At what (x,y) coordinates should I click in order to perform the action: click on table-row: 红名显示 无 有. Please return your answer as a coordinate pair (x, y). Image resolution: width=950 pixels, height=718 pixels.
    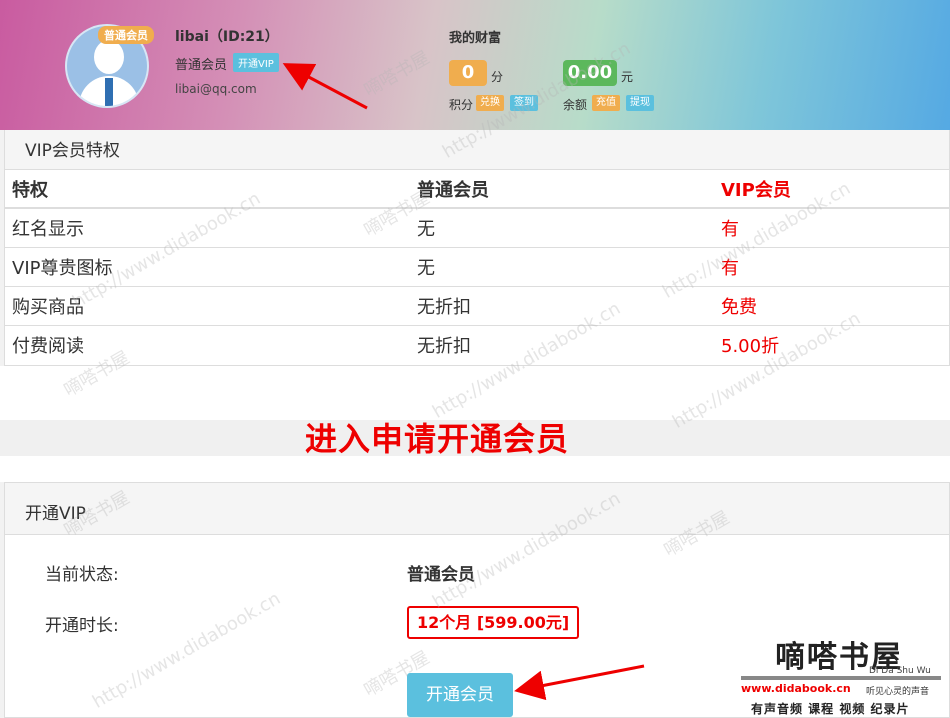
    Looking at the image, I should click on (477, 227).